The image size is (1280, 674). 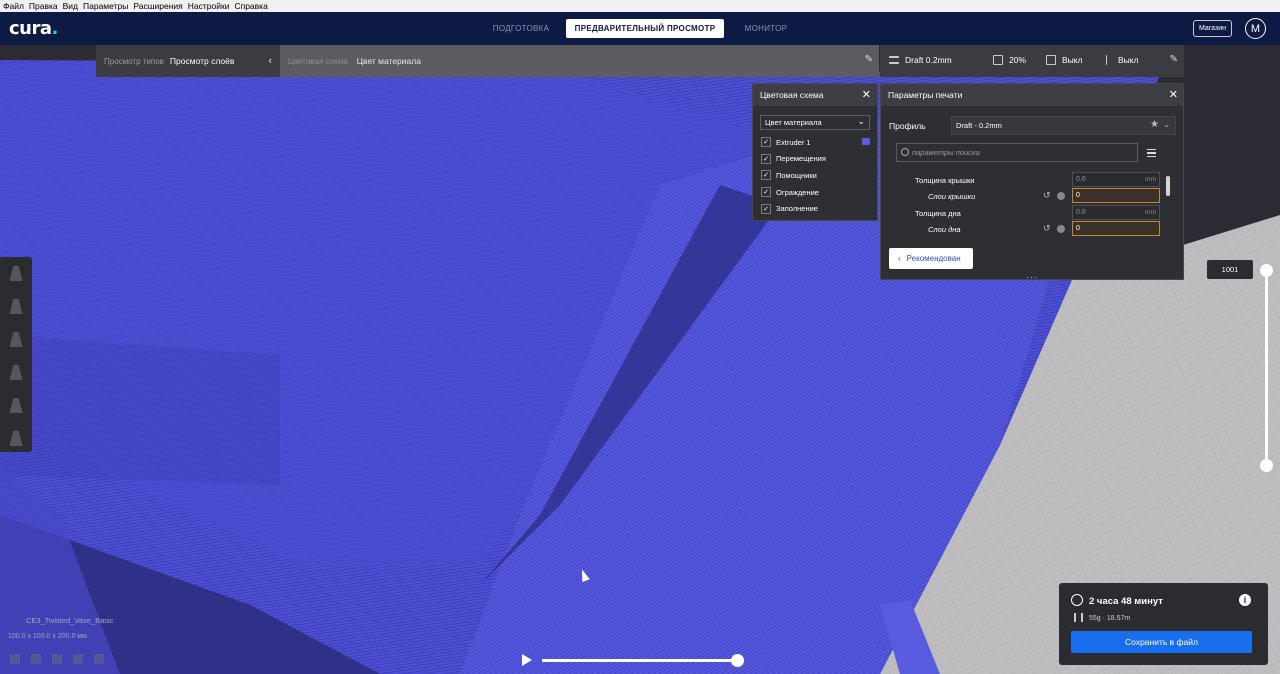 I want to click on bottom-thickness-input: 0.6 mm, so click(x=1116, y=212).